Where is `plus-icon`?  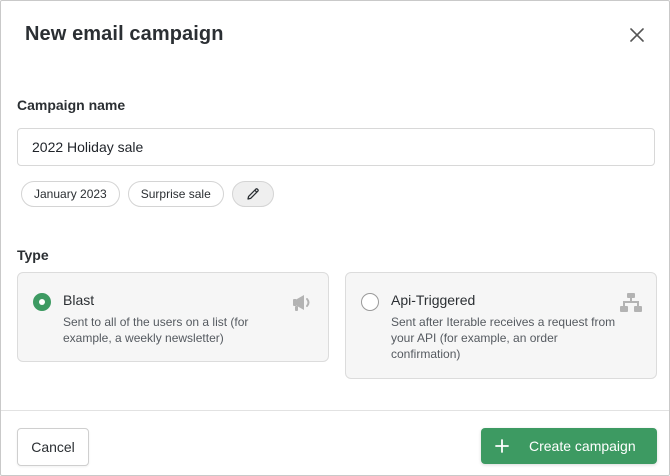 plus-icon is located at coordinates (502, 446).